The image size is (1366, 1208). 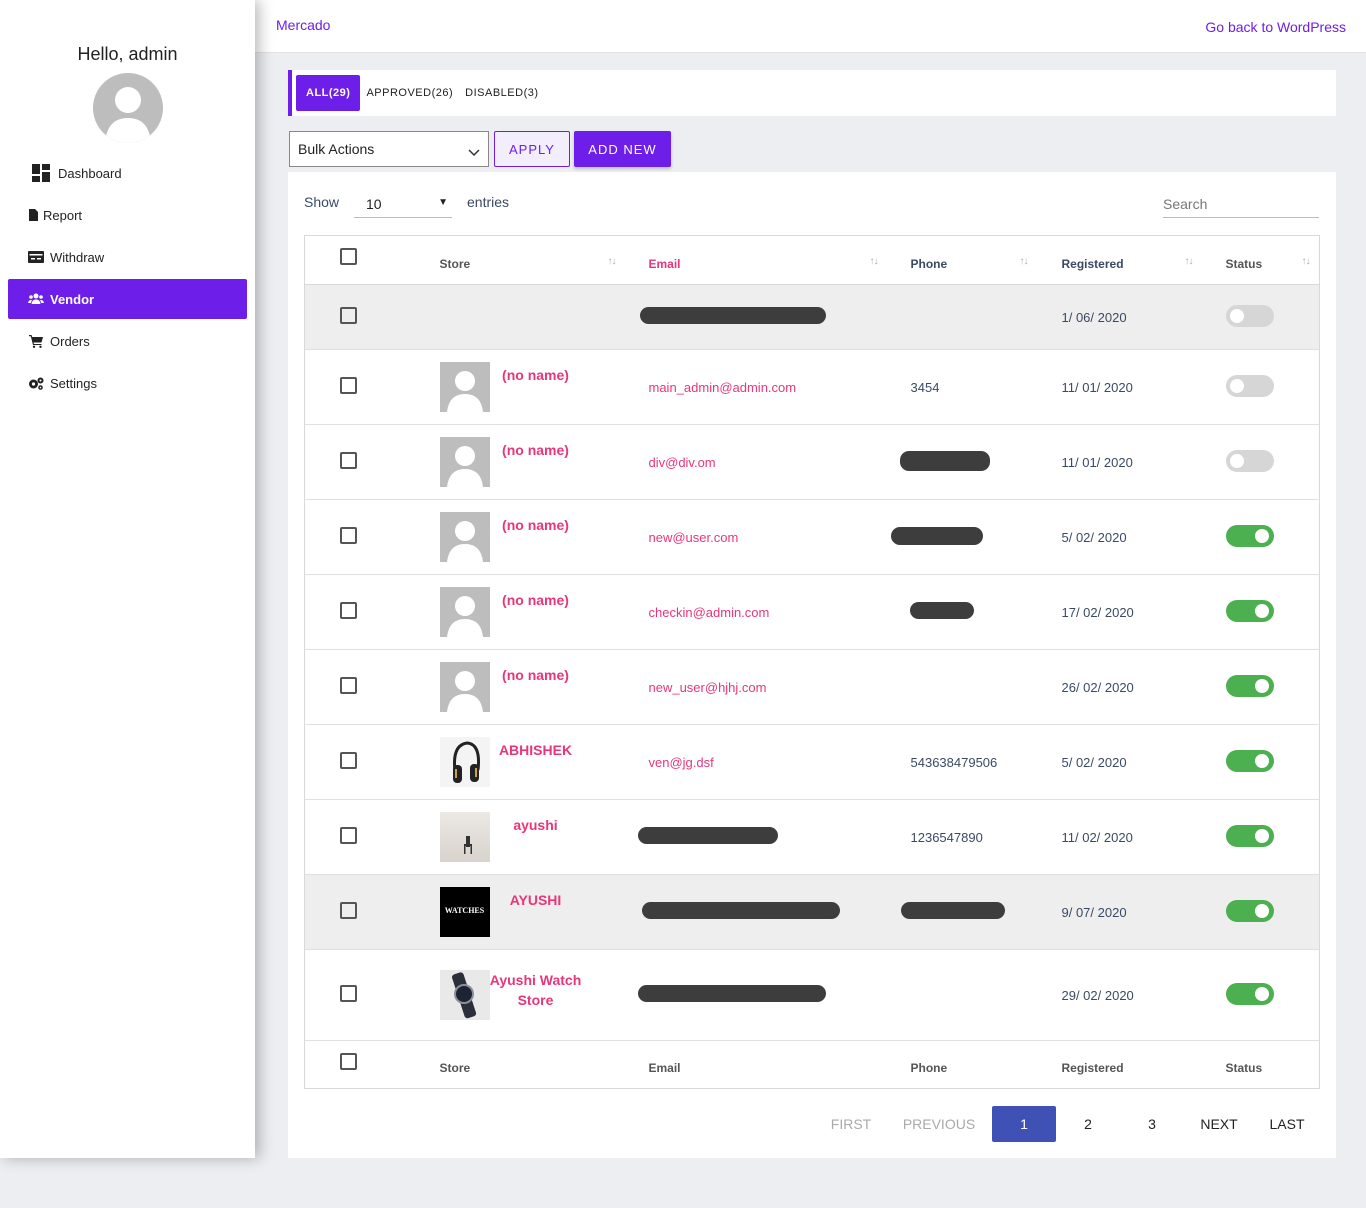 What do you see at coordinates (127, 257) in the screenshot?
I see `sidebar-item-withdraw: Withdraw` at bounding box center [127, 257].